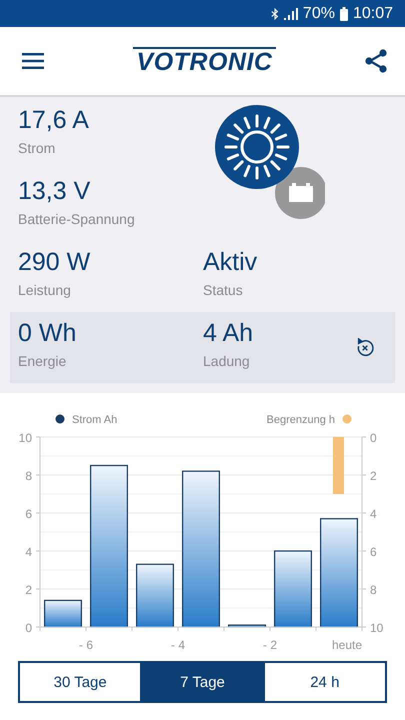  I want to click on reset-icon, so click(365, 348).